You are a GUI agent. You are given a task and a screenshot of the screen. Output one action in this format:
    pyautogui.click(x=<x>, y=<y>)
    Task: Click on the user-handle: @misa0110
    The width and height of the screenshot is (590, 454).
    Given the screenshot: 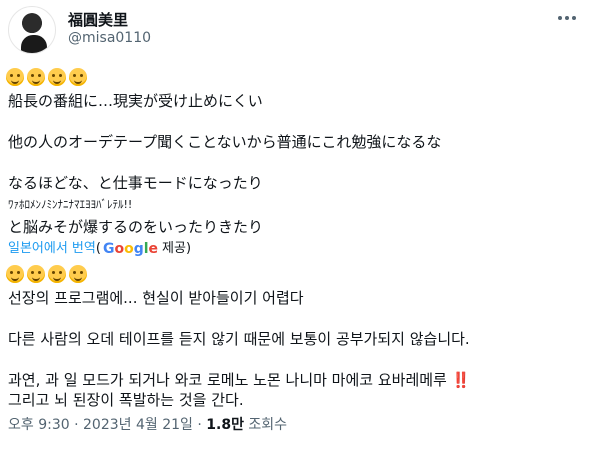 What is the action you would take?
    pyautogui.click(x=109, y=38)
    